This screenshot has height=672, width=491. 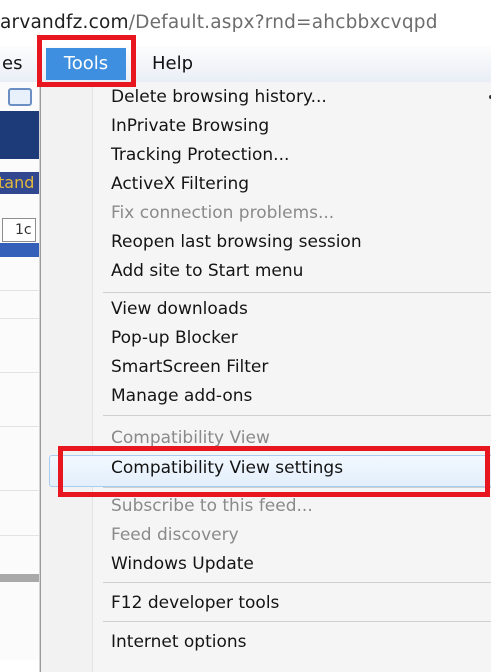 What do you see at coordinates (181, 396) in the screenshot?
I see `menu-item-manage-addons: Manage add-ons` at bounding box center [181, 396].